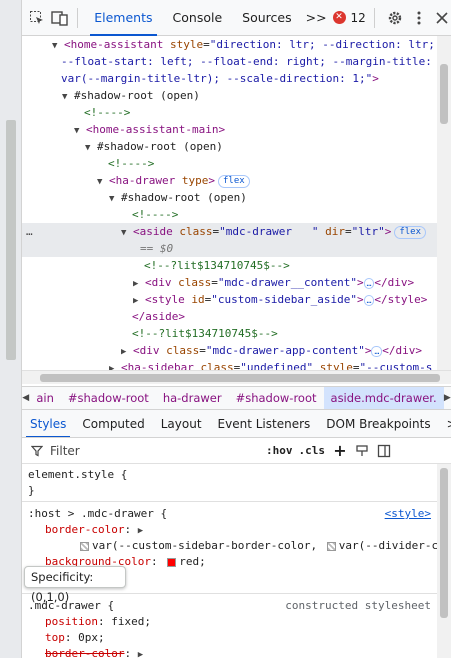 The width and height of the screenshot is (451, 658). What do you see at coordinates (98, 621) in the screenshot?
I see `property-position: position: fixed;` at bounding box center [98, 621].